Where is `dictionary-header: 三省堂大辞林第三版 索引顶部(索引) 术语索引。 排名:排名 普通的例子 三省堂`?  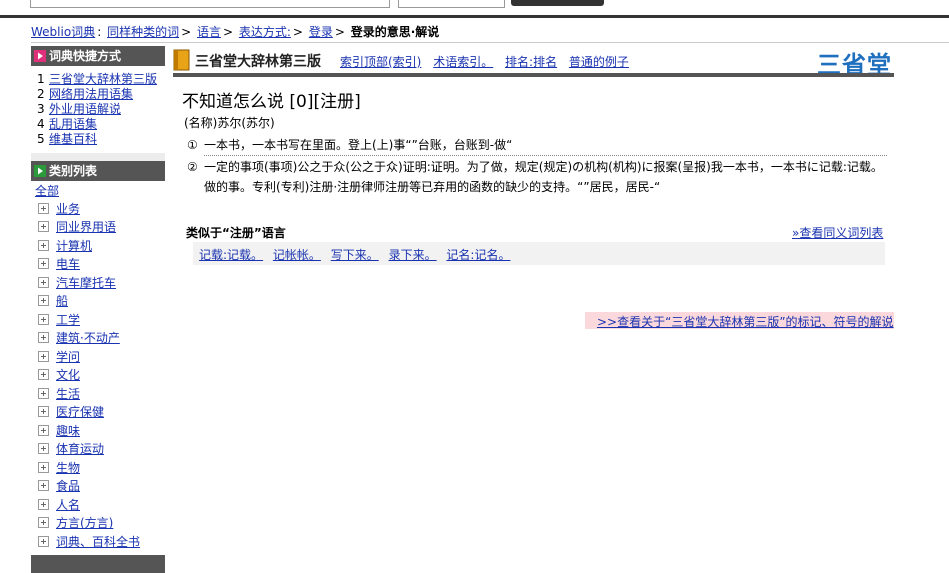 dictionary-header: 三省堂大辞林第三版 索引顶部(索引) 术语索引。 排名:排名 普通的例子 三省堂 is located at coordinates (533, 63).